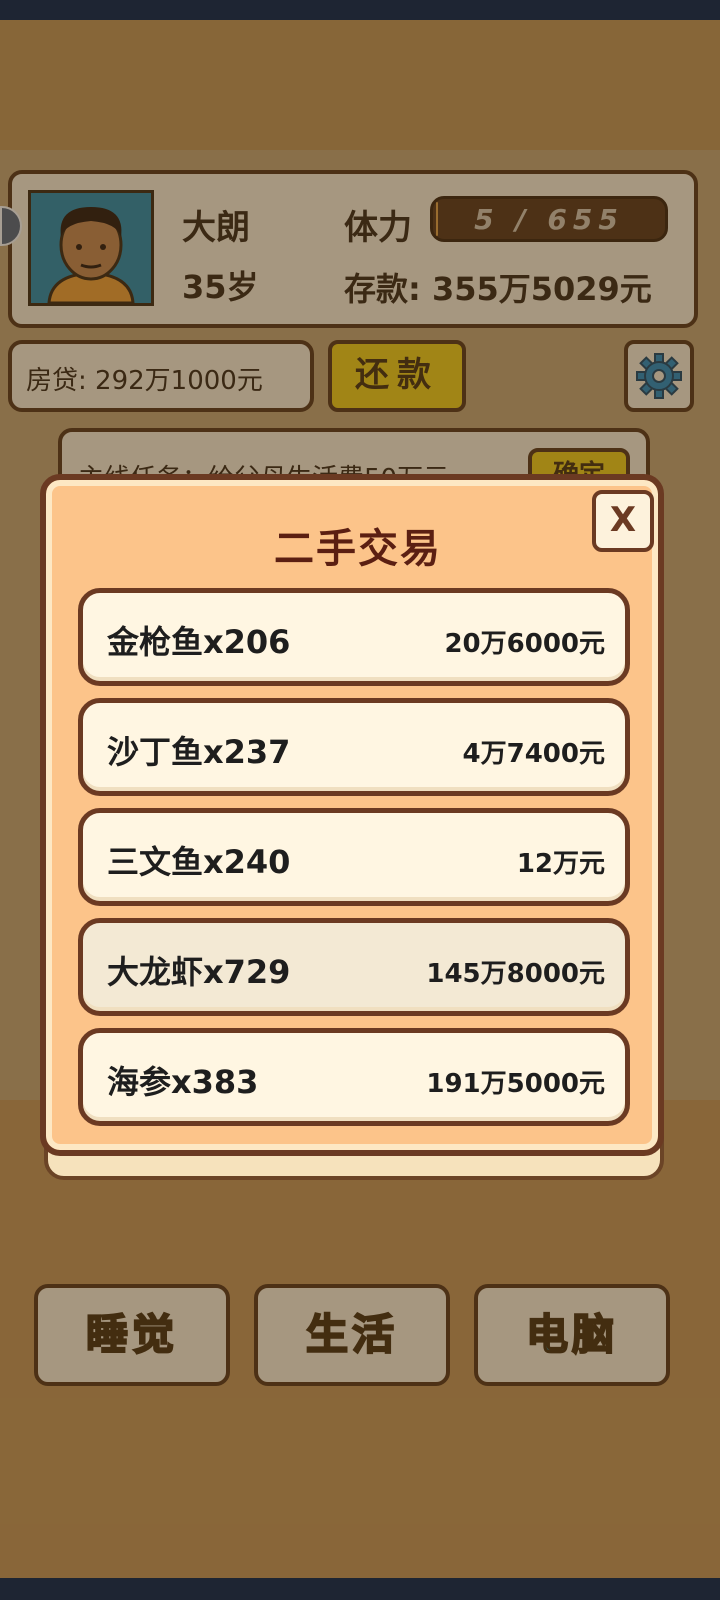 The width and height of the screenshot is (720, 1600). What do you see at coordinates (199, 642) in the screenshot?
I see `item-name: 金枪鱼x206` at bounding box center [199, 642].